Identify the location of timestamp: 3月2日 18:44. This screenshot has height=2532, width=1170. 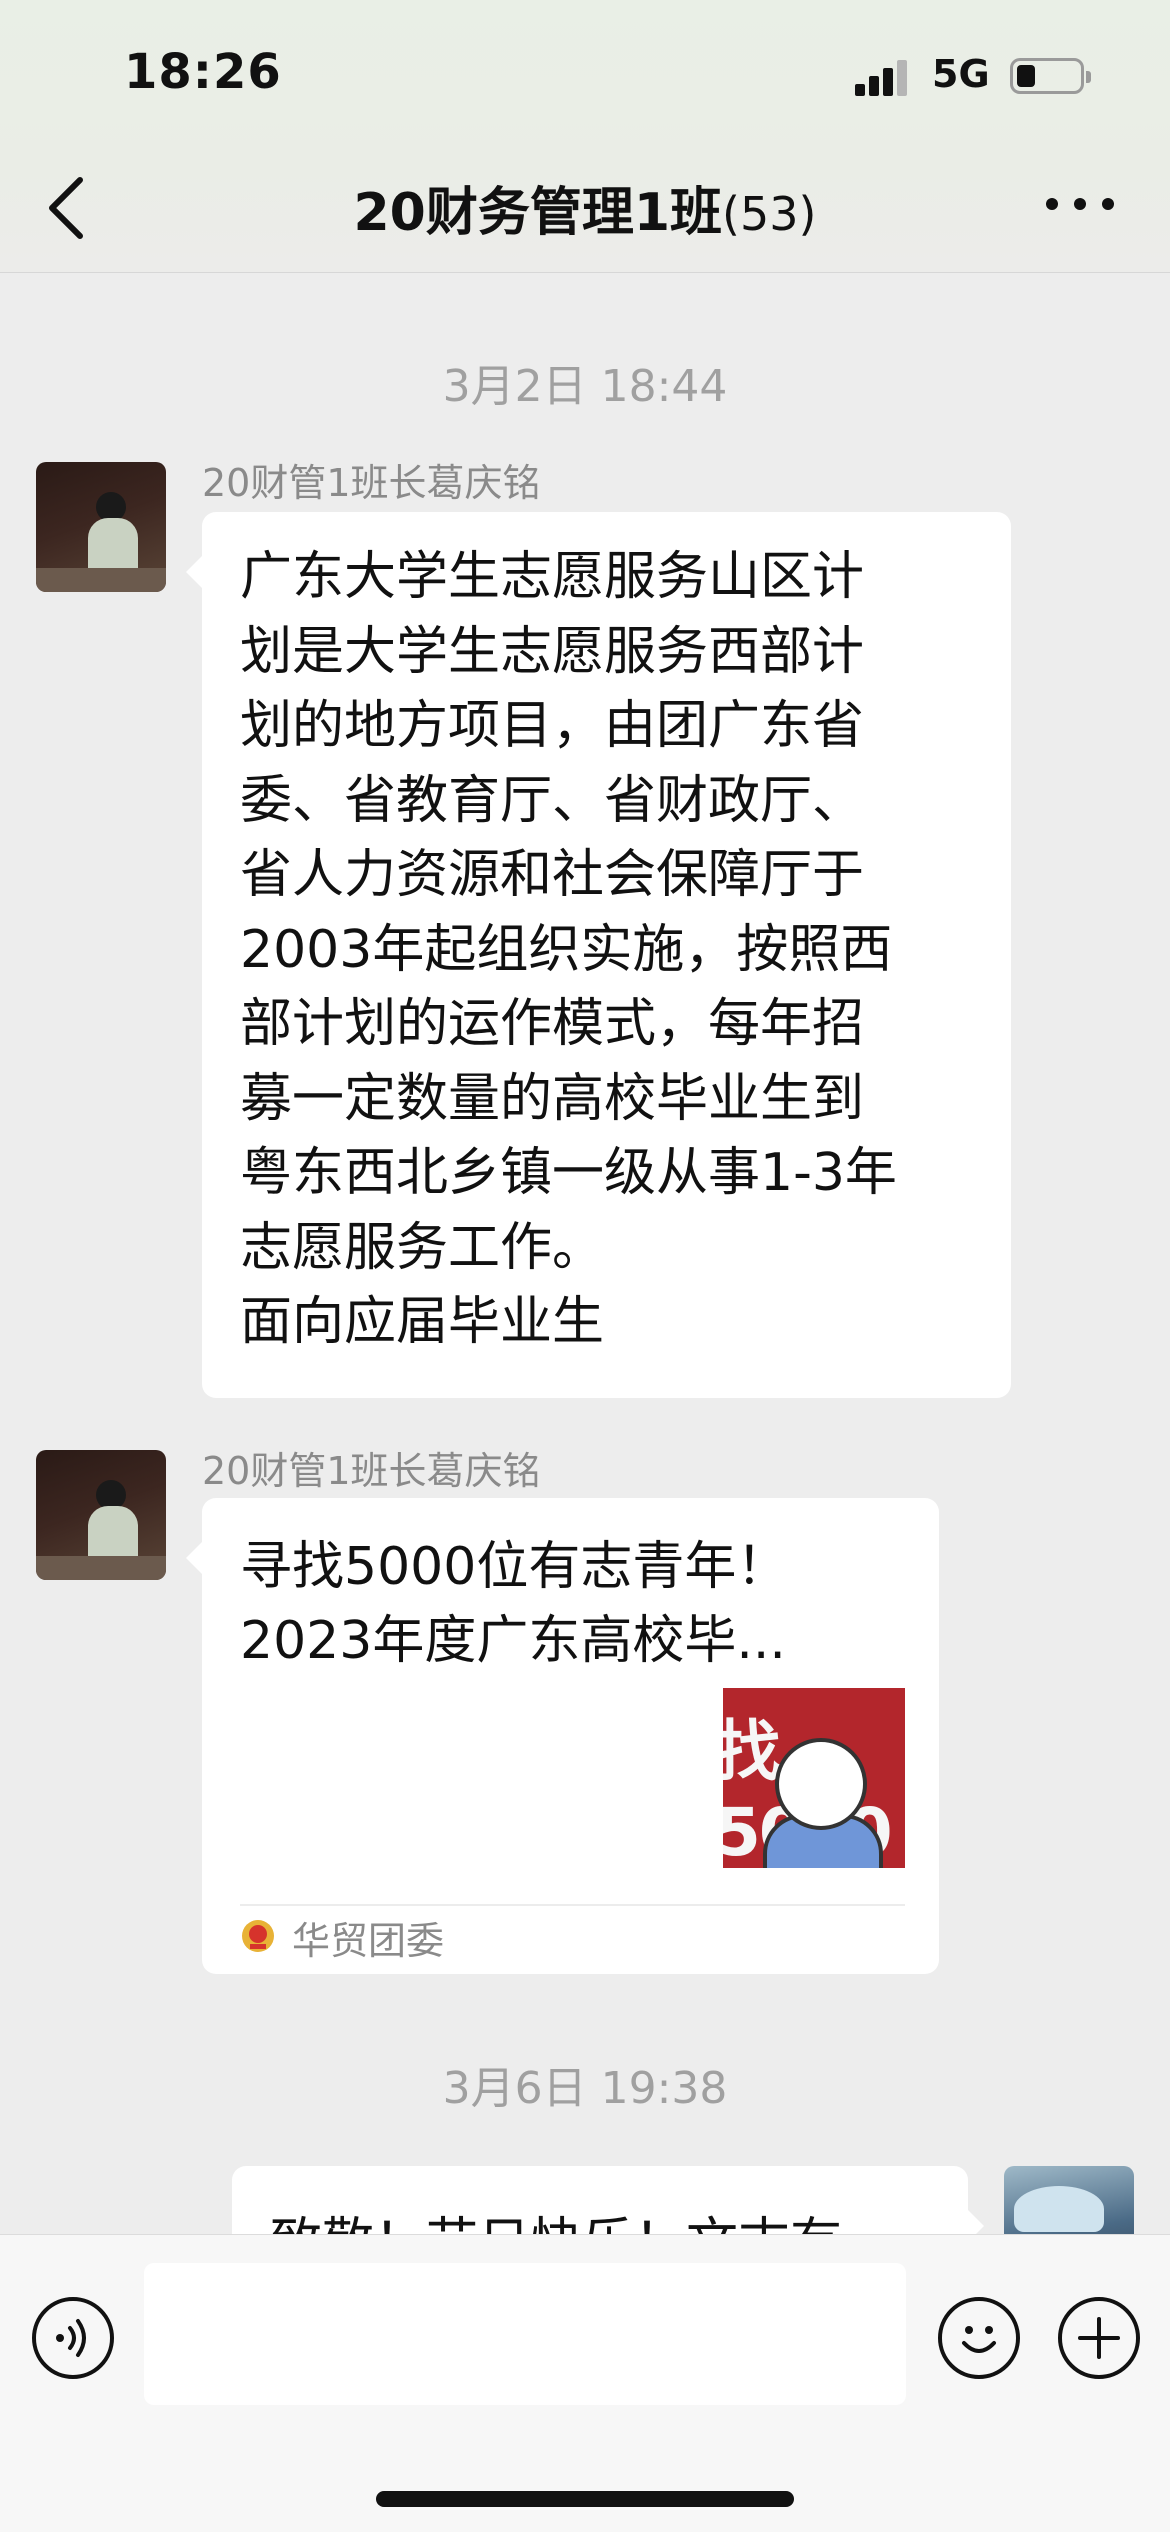
(585, 386).